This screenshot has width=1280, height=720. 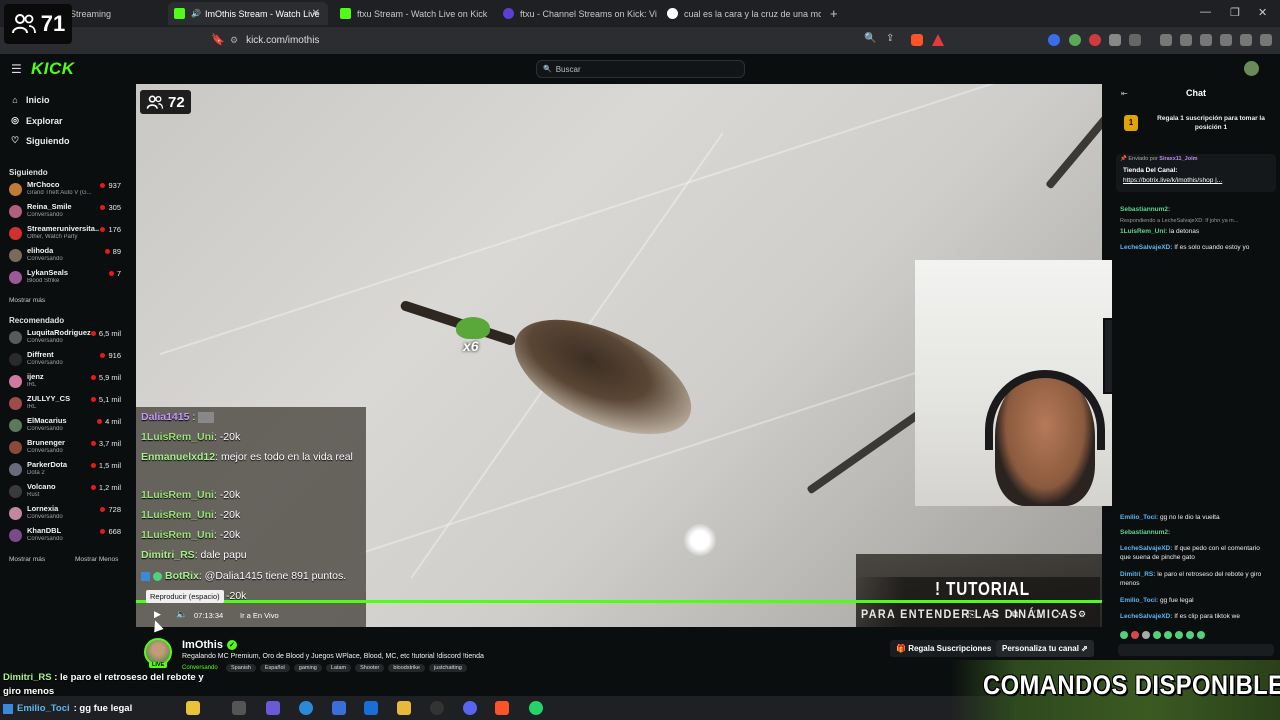 I want to click on fullscreen-icon: ⛶, so click(x=1037, y=614).